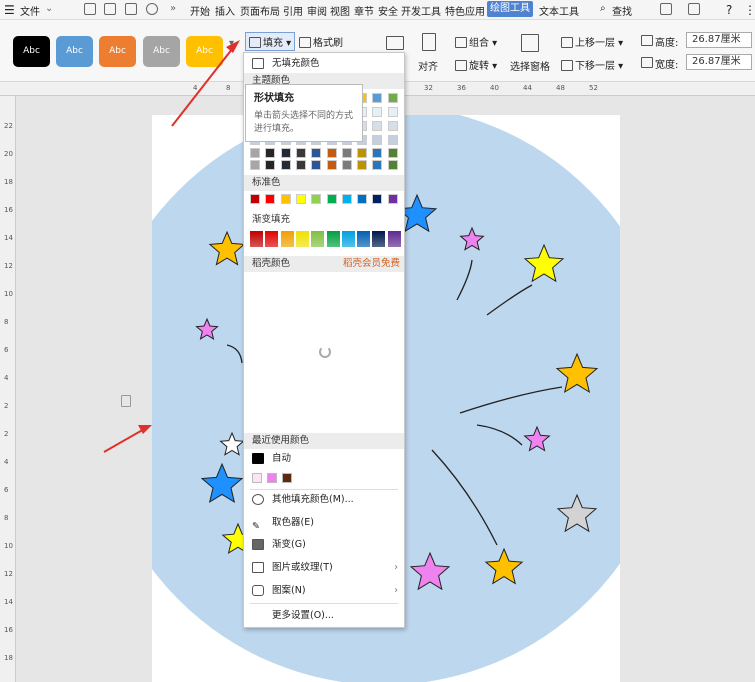  What do you see at coordinates (258, 544) in the screenshot?
I see `gradient-icon` at bounding box center [258, 544].